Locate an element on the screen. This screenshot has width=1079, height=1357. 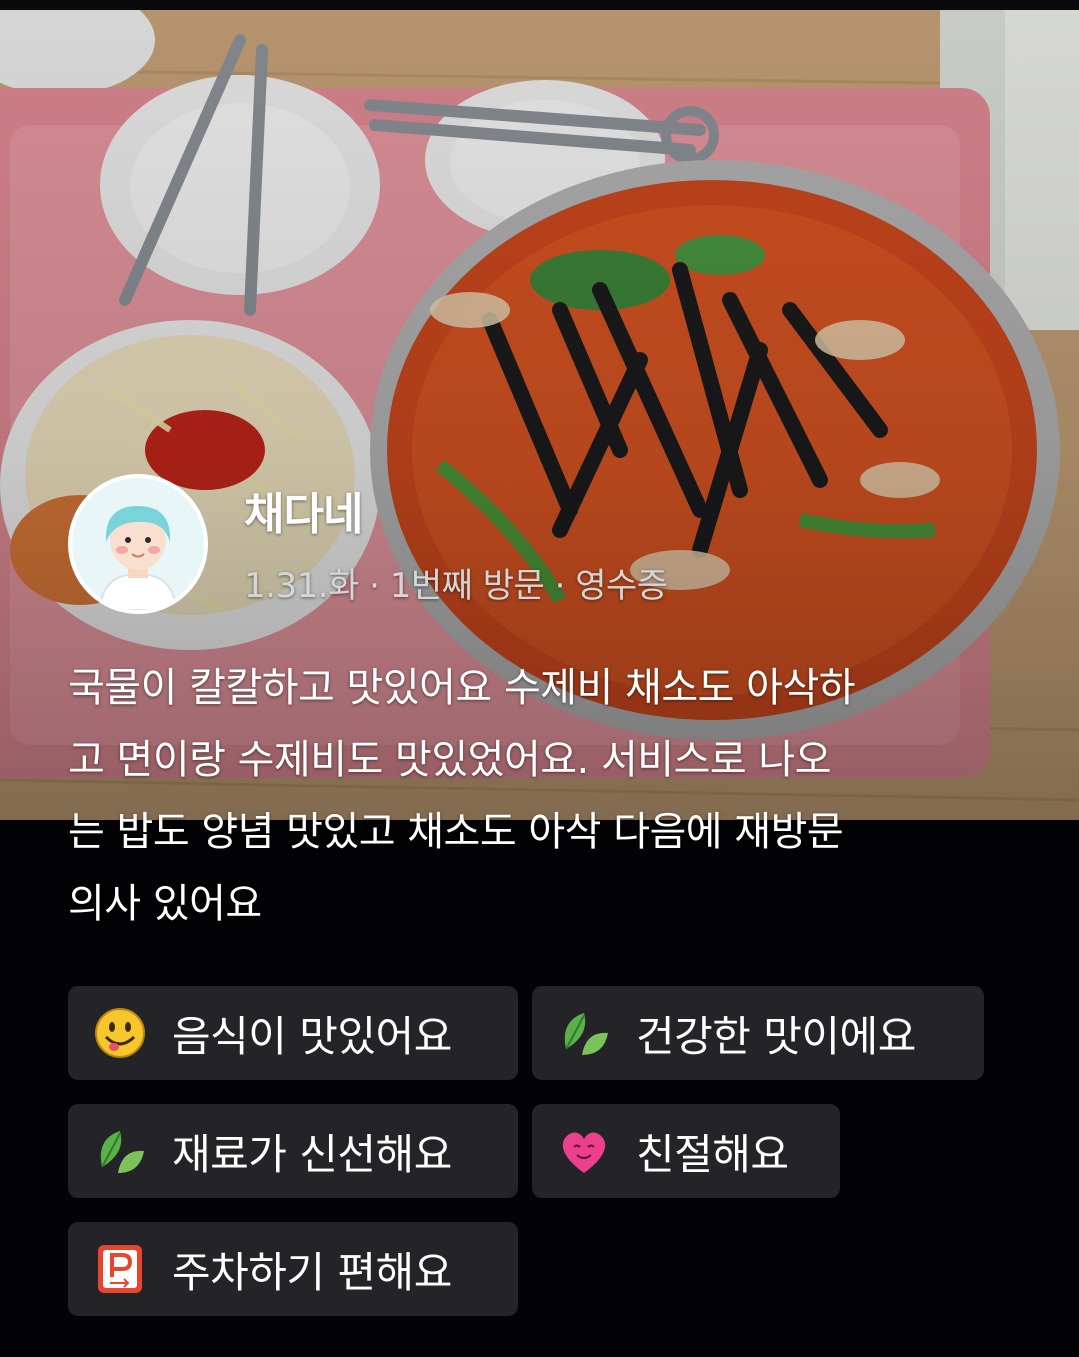
heart-face-icon is located at coordinates (584, 1152).